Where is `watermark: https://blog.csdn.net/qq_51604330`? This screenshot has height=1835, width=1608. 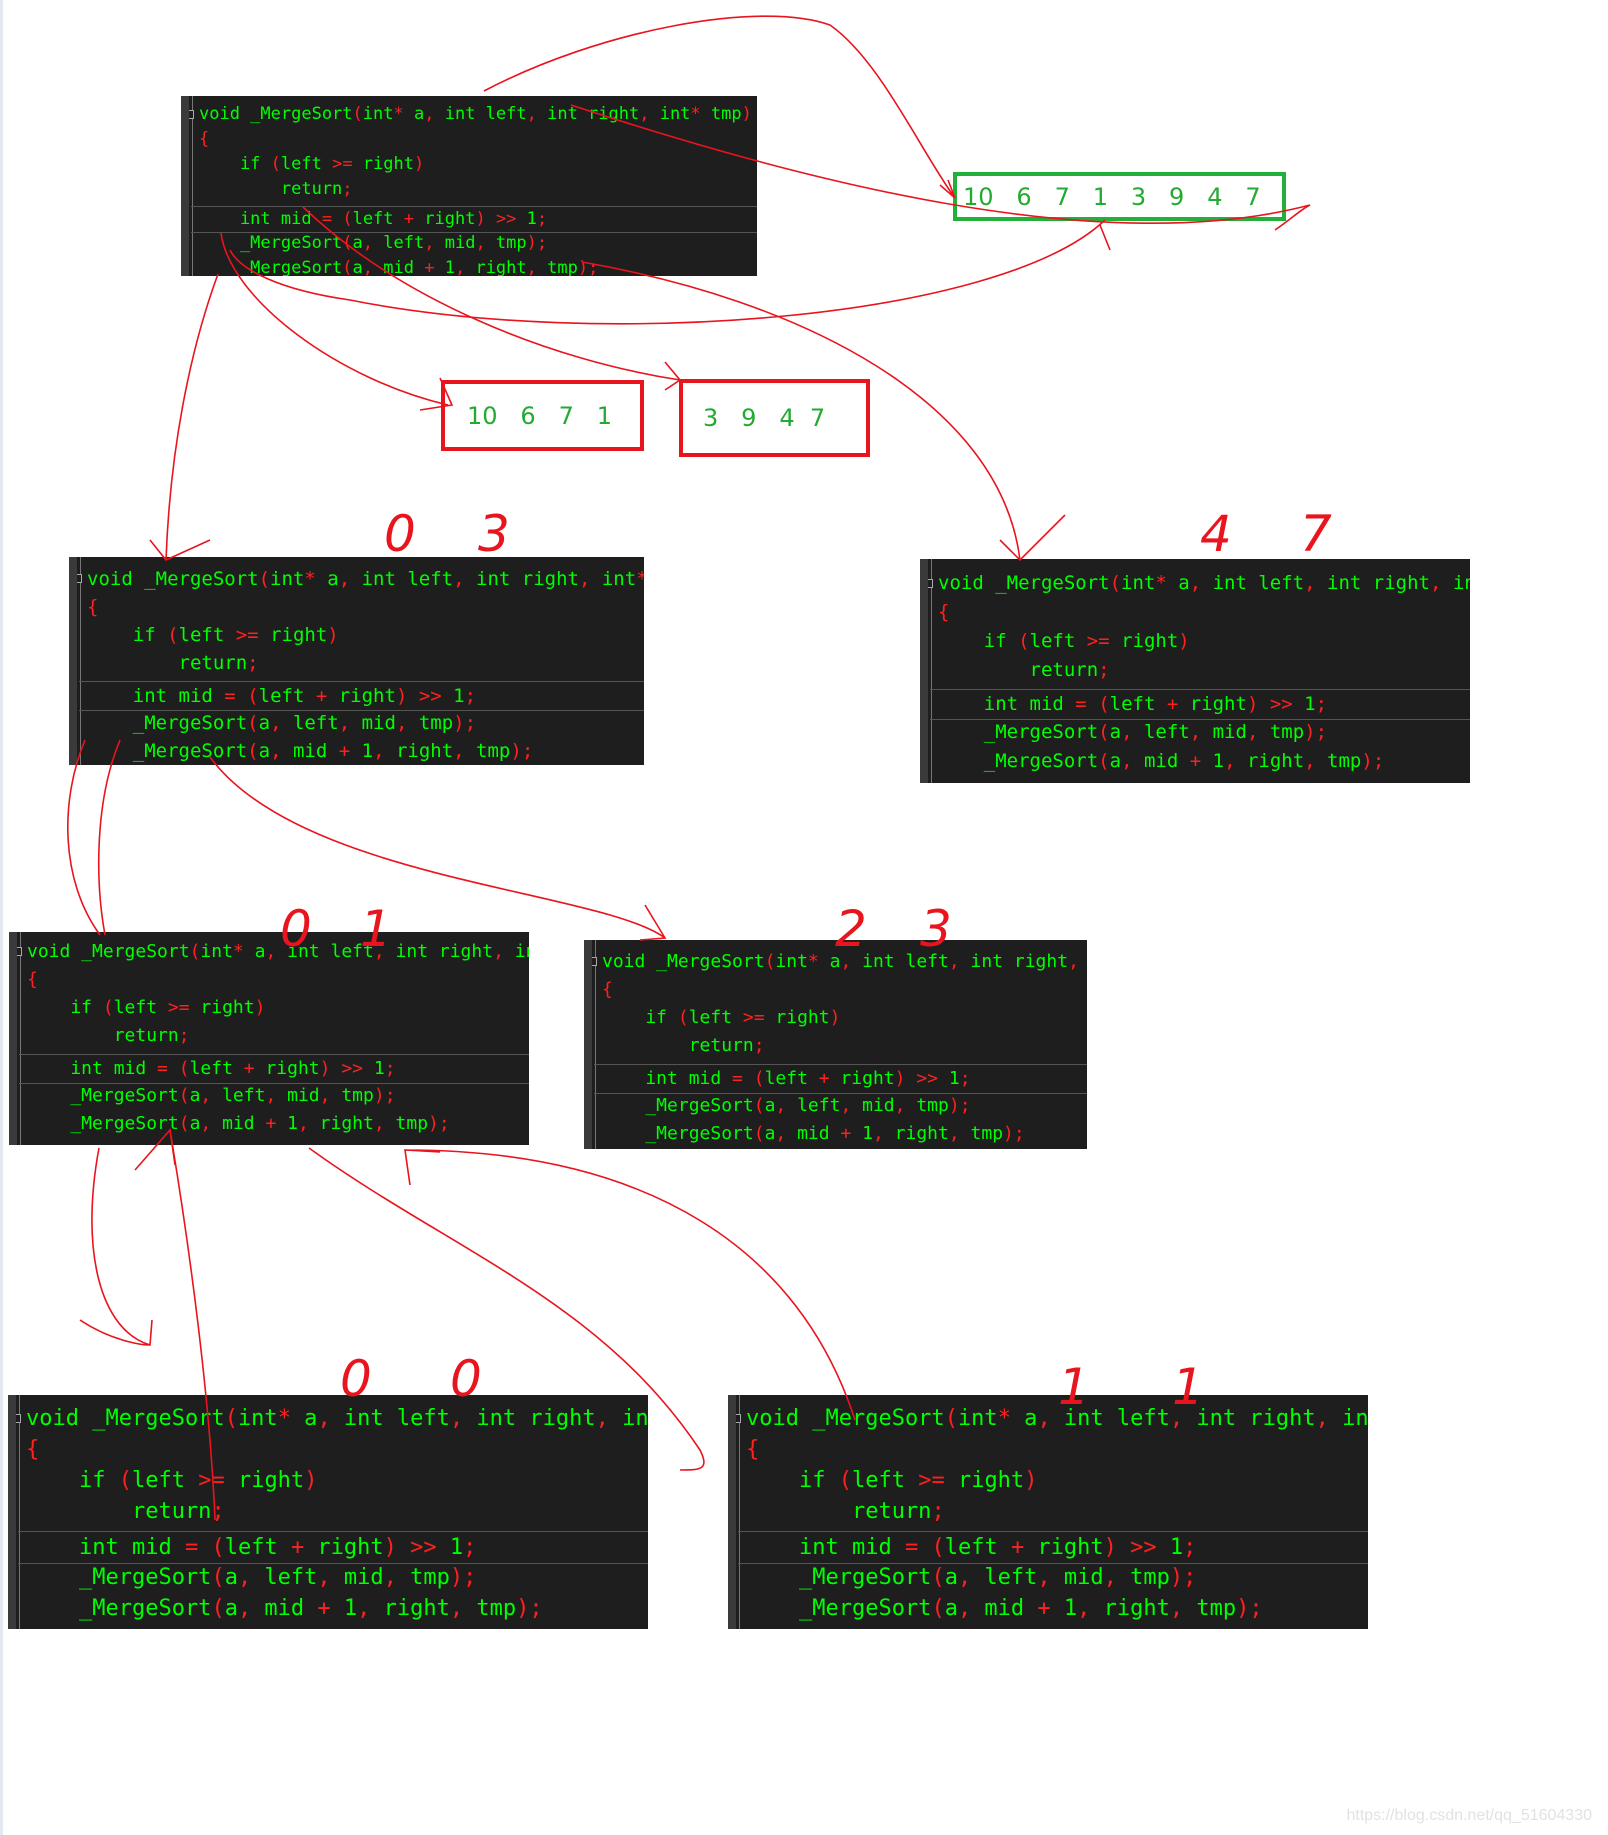 watermark: https://blog.csdn.net/qq_51604330 is located at coordinates (1469, 1815).